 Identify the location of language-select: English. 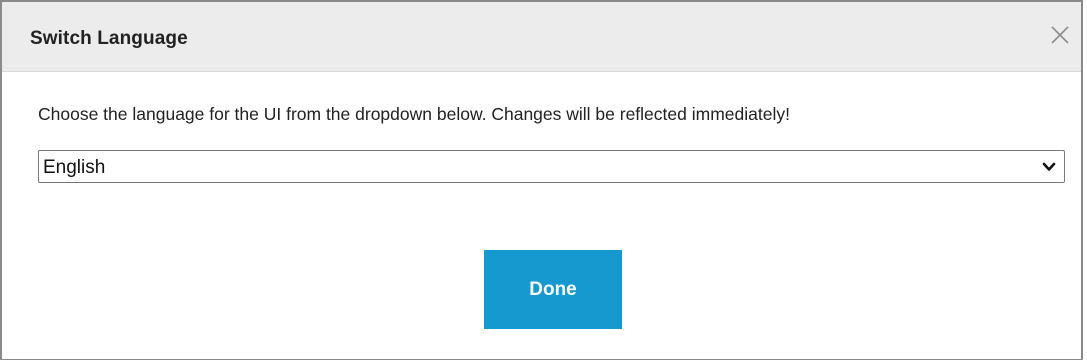
(551, 166).